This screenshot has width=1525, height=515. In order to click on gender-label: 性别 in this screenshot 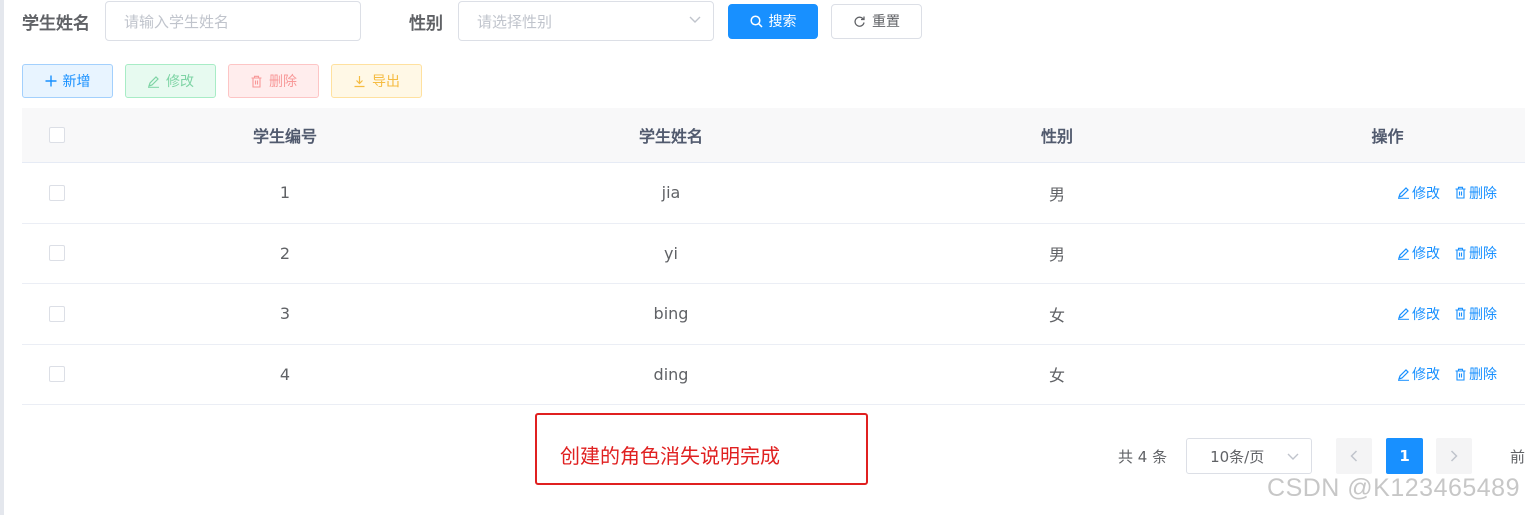, I will do `click(426, 23)`.